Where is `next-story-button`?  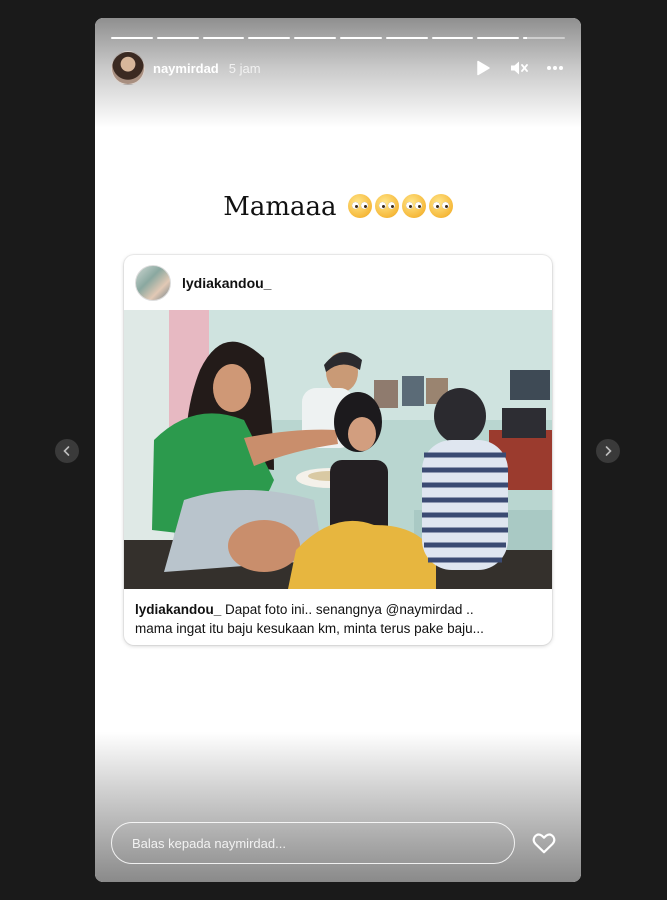
next-story-button is located at coordinates (608, 451).